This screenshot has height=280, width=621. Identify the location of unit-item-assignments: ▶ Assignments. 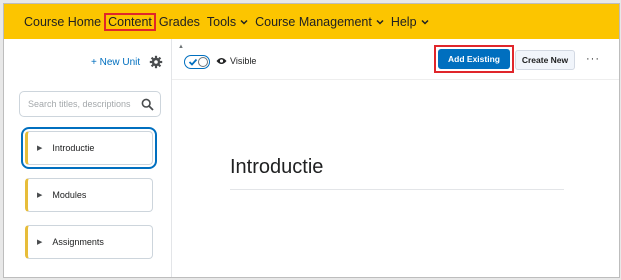
(89, 242).